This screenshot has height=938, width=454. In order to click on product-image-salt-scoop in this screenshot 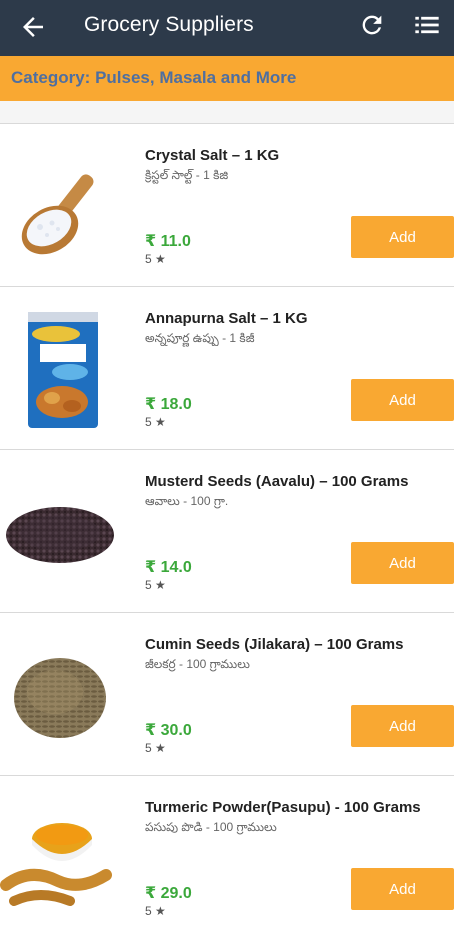, I will do `click(61, 206)`.